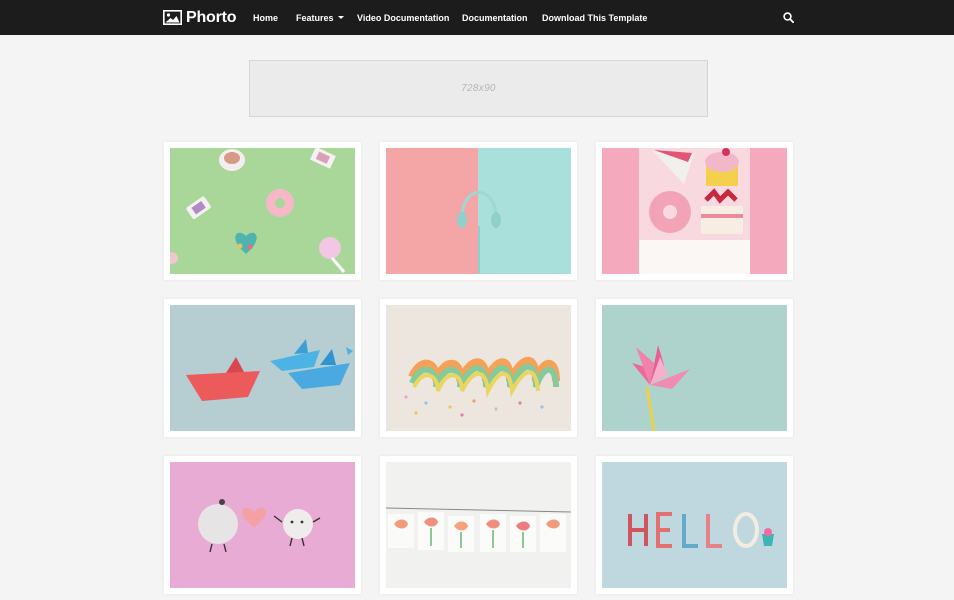 Image resolution: width=954 pixels, height=600 pixels. I want to click on site-logo: Phorto, so click(200, 17).